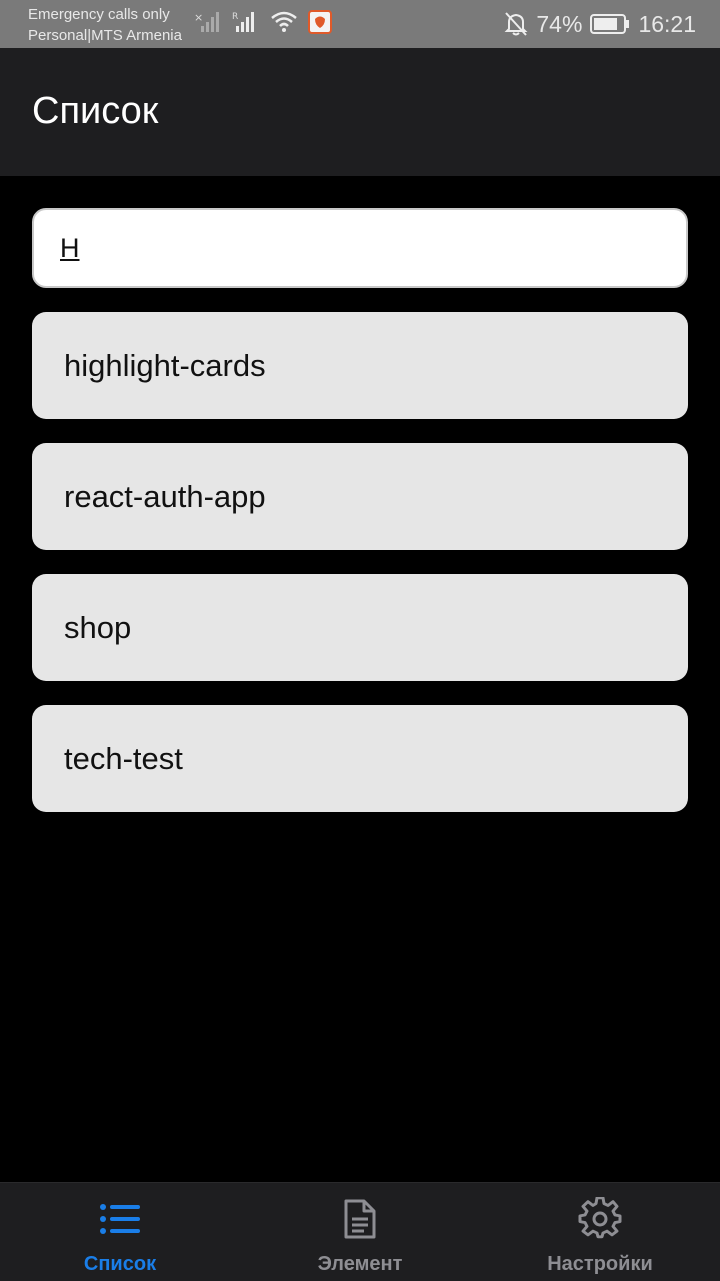 Image resolution: width=720 pixels, height=1281 pixels. I want to click on list-item-label: highlight-cards, so click(165, 366).